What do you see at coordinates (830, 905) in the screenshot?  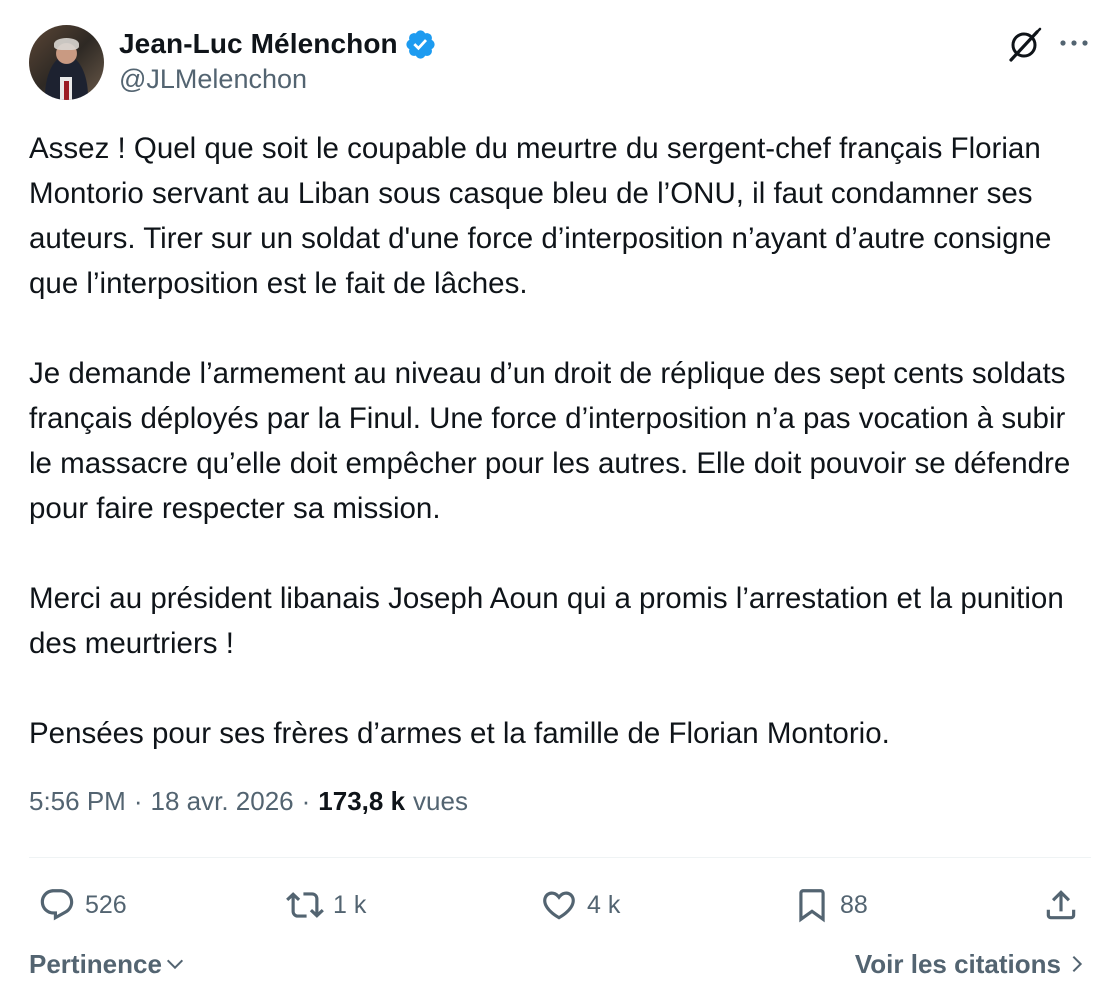 I see `bookmark-button: 88` at bounding box center [830, 905].